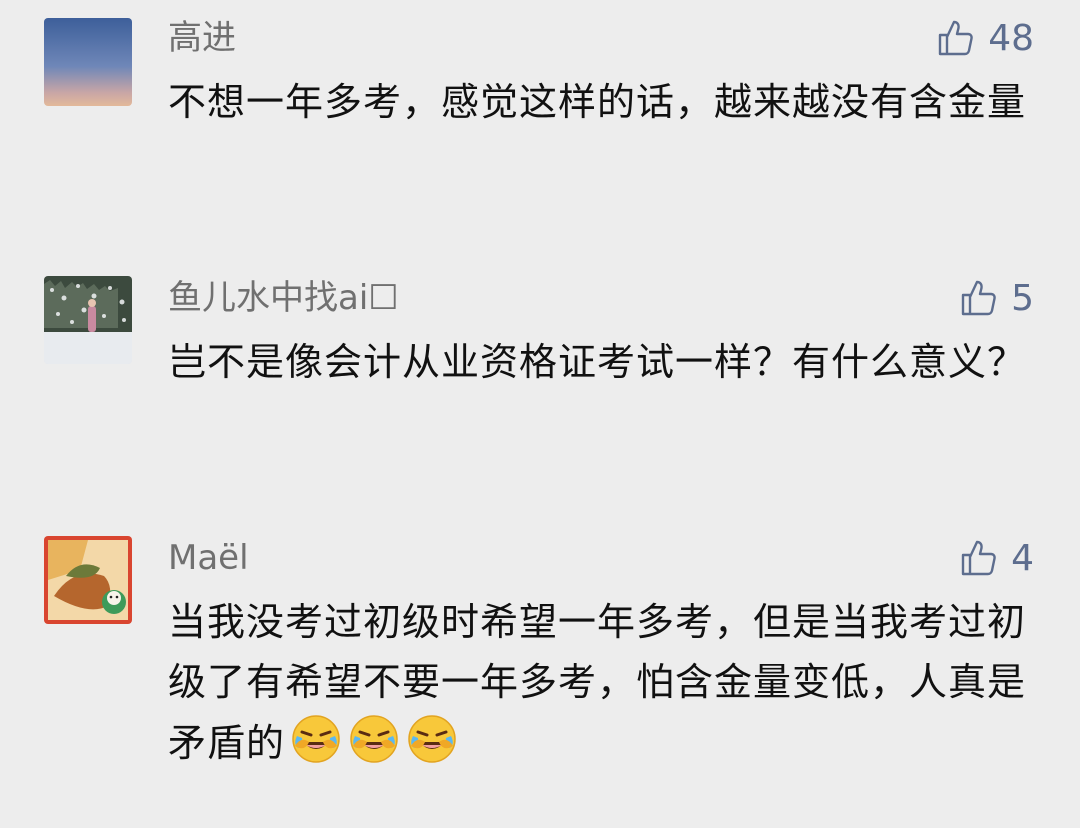  Describe the element at coordinates (985, 38) in the screenshot. I see `like-button: 48` at that location.